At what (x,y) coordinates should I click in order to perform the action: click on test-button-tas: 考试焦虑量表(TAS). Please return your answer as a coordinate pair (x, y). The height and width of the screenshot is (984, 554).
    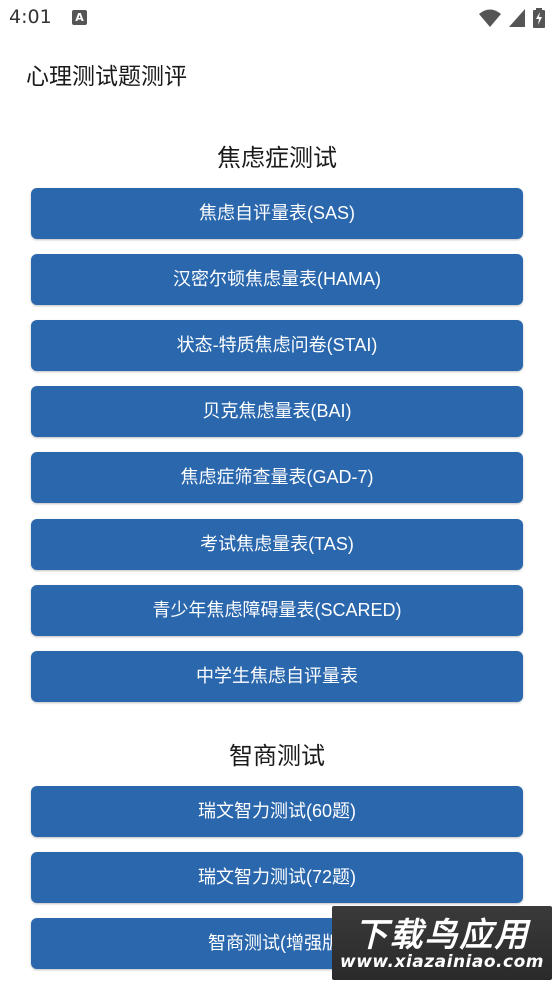
    Looking at the image, I should click on (277, 544).